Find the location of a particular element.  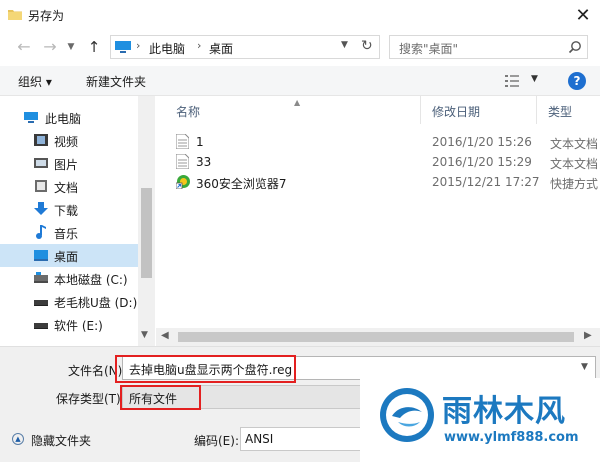

filetype-label: 保存类型(T): is located at coordinates (90, 399).